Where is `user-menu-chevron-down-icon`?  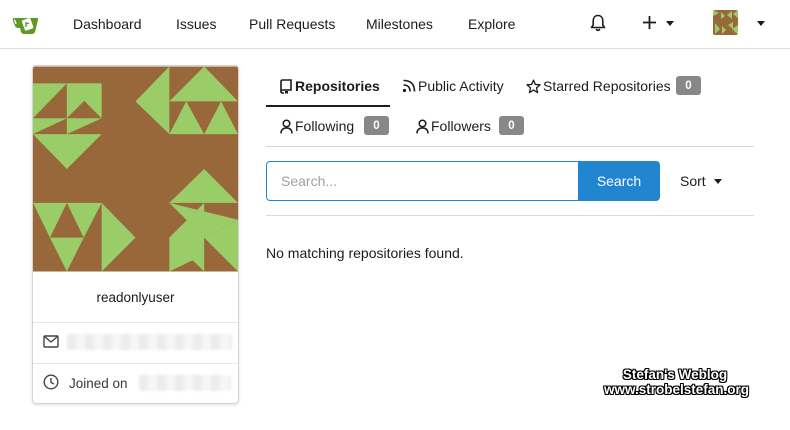 user-menu-chevron-down-icon is located at coordinates (761, 23).